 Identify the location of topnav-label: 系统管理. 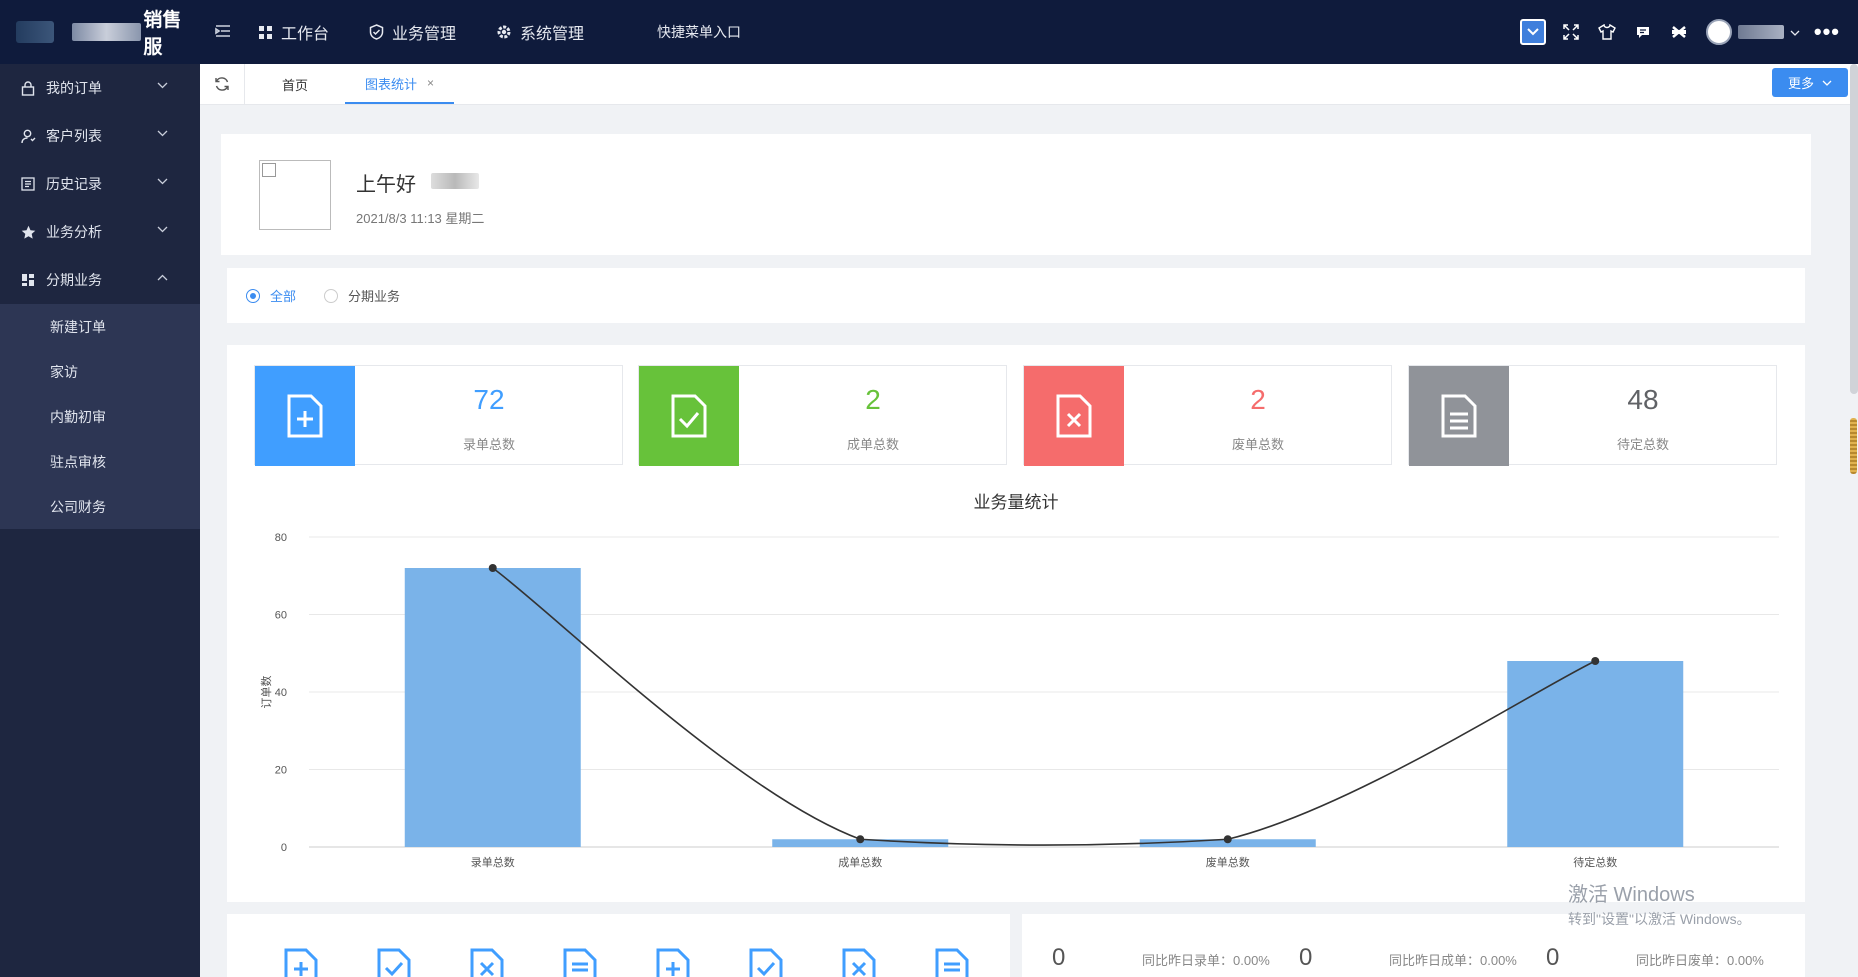
(552, 34).